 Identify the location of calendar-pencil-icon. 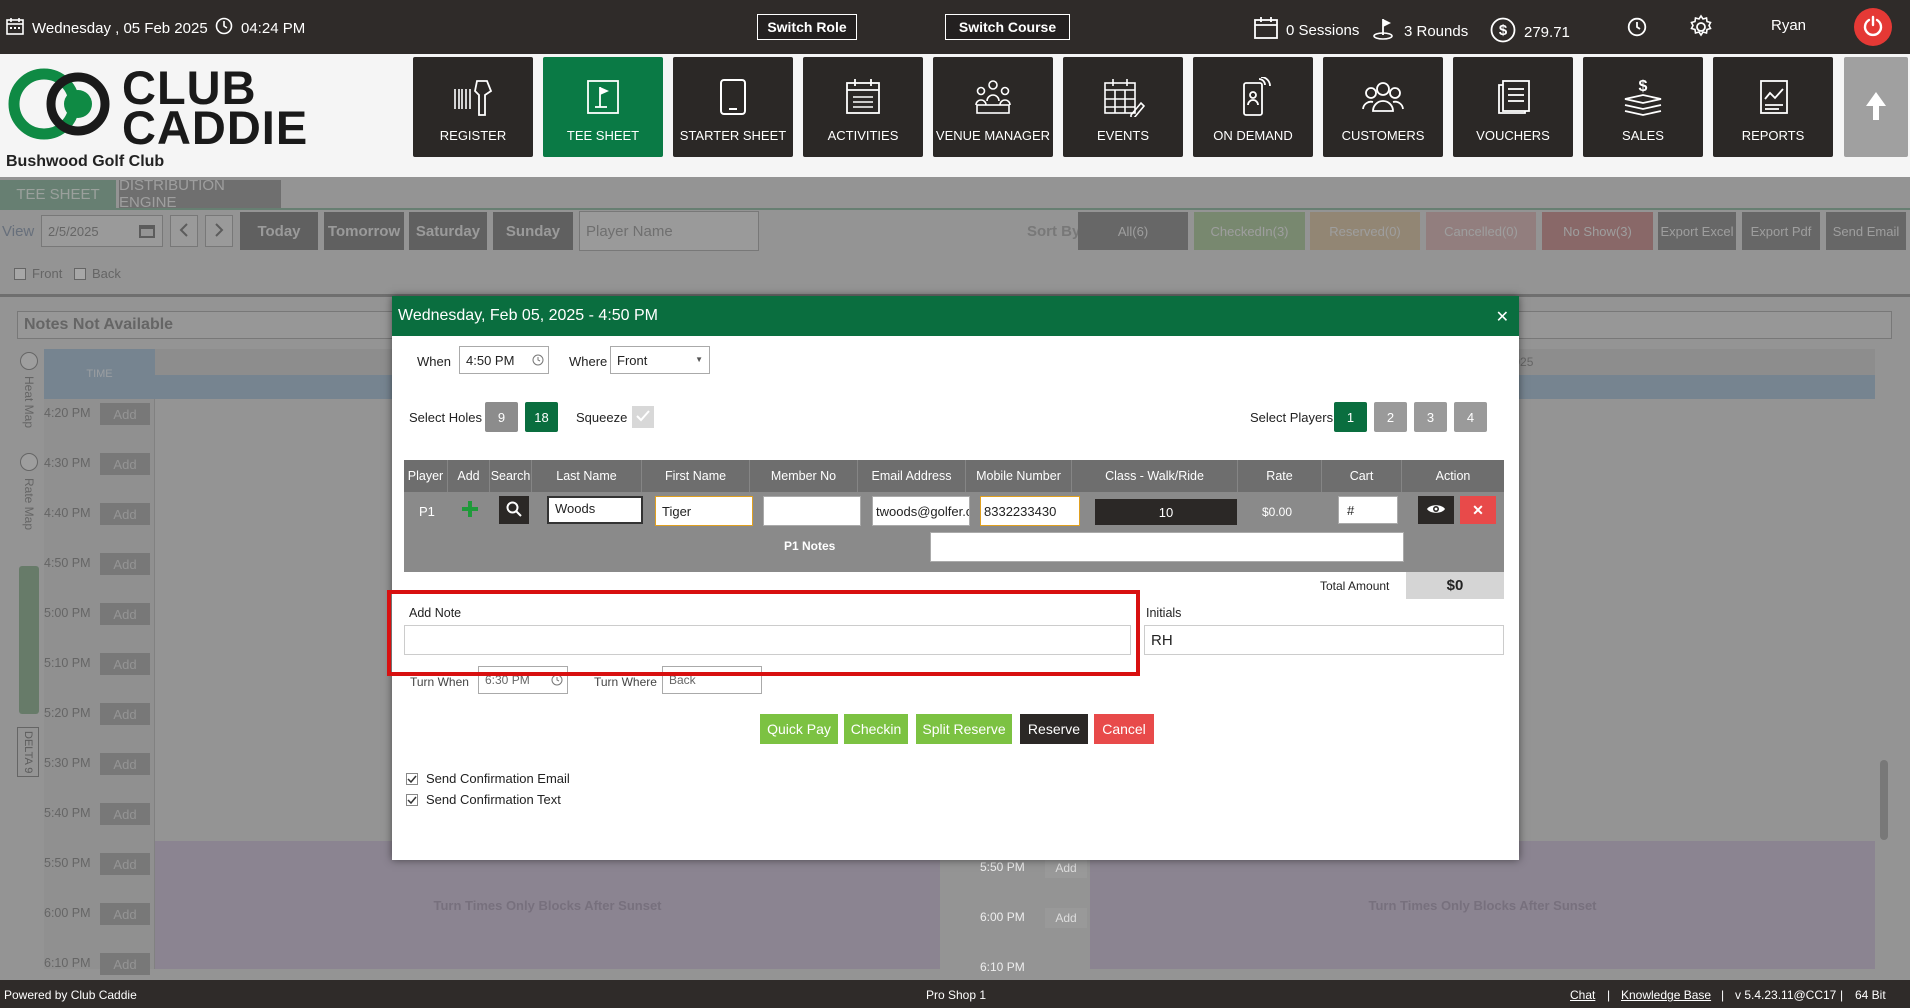
(1123, 98).